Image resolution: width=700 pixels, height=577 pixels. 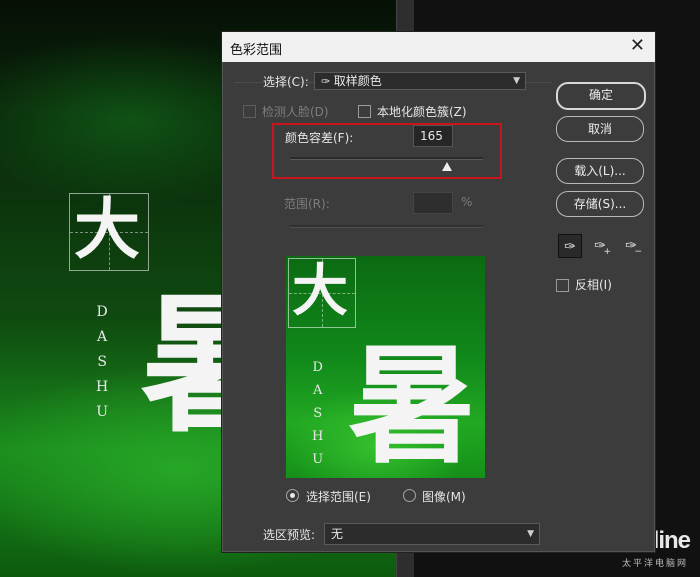 I want to click on eyedropper-icon: ✑, so click(x=570, y=246).